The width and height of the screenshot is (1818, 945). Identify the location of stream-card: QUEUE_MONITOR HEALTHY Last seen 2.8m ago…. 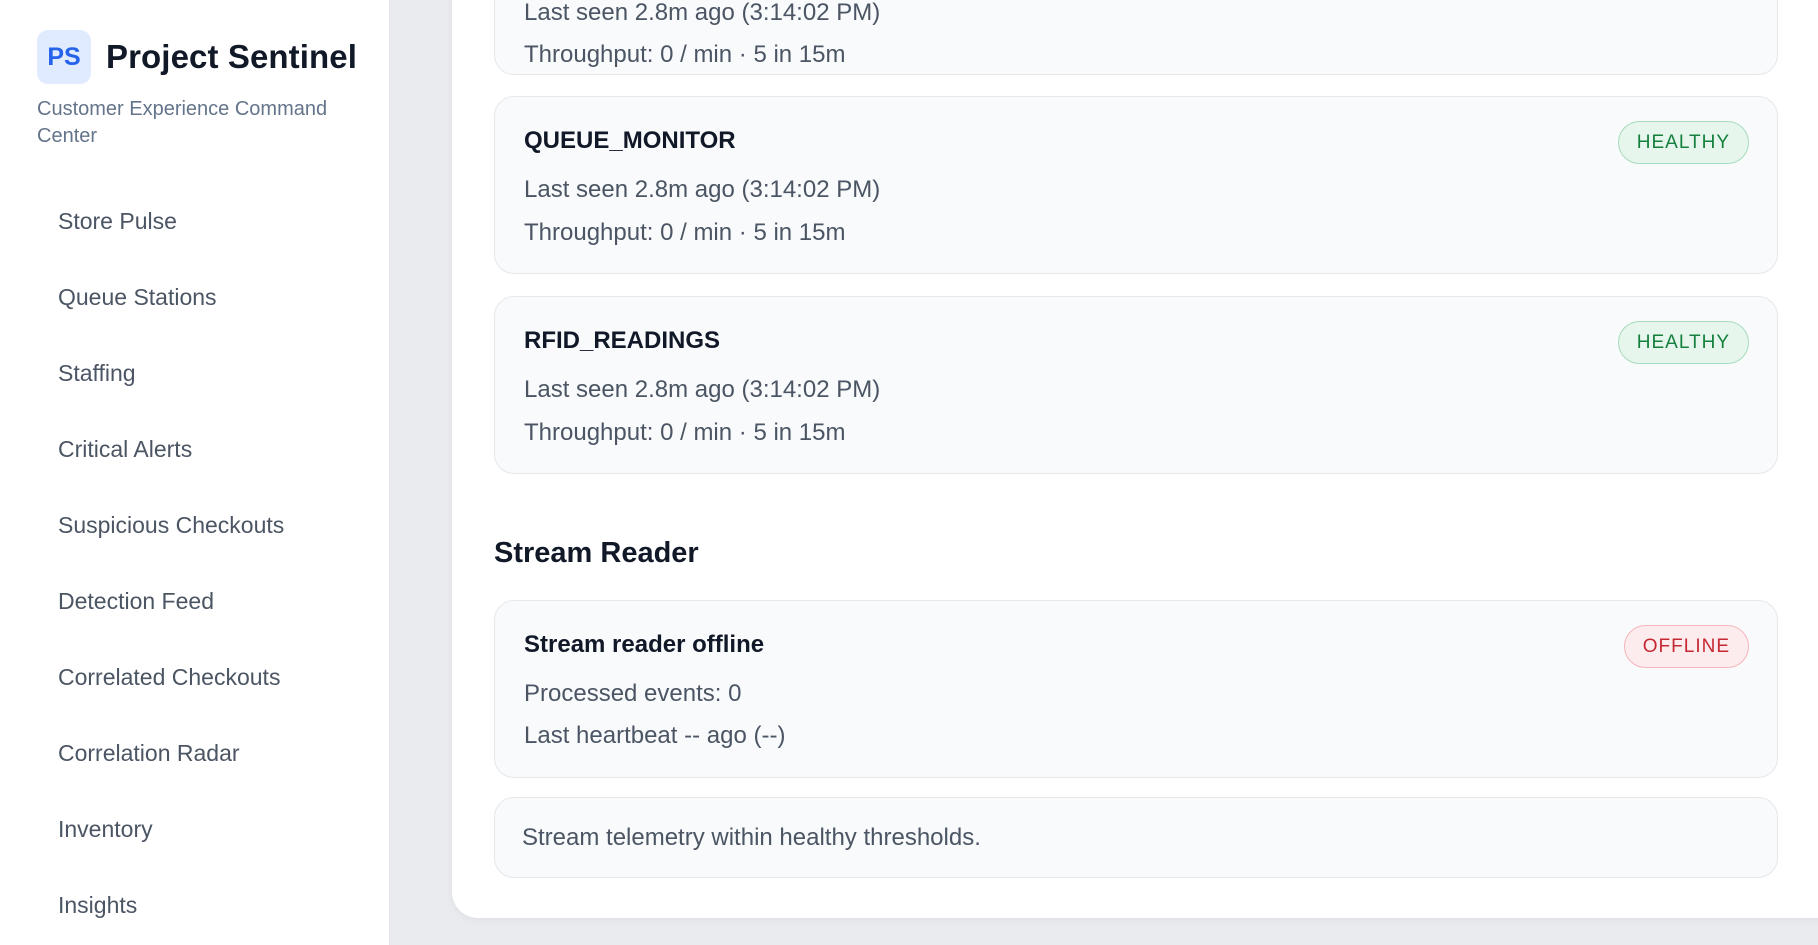
(1136, 185).